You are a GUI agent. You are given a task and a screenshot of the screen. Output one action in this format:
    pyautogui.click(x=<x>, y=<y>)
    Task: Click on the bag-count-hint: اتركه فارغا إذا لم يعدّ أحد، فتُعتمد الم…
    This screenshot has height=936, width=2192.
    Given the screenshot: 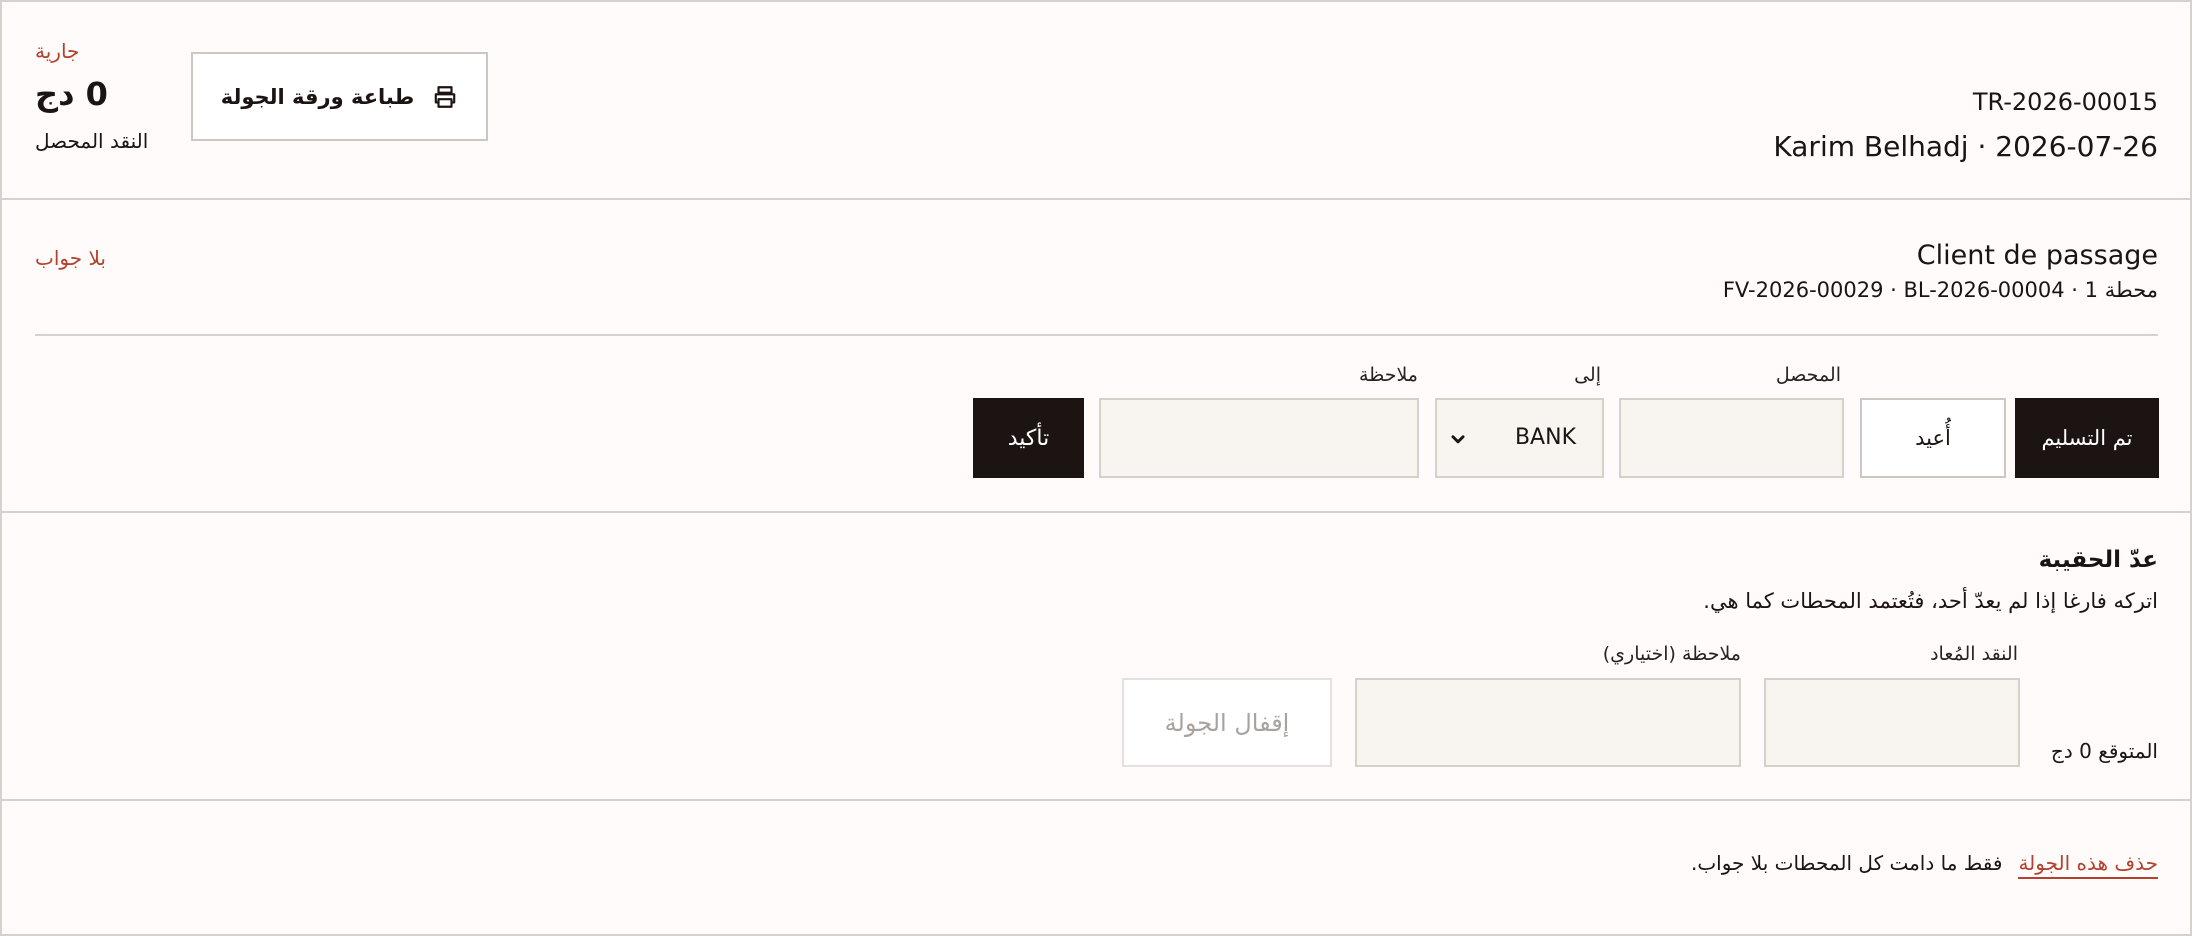 What is the action you would take?
    pyautogui.click(x=1930, y=601)
    